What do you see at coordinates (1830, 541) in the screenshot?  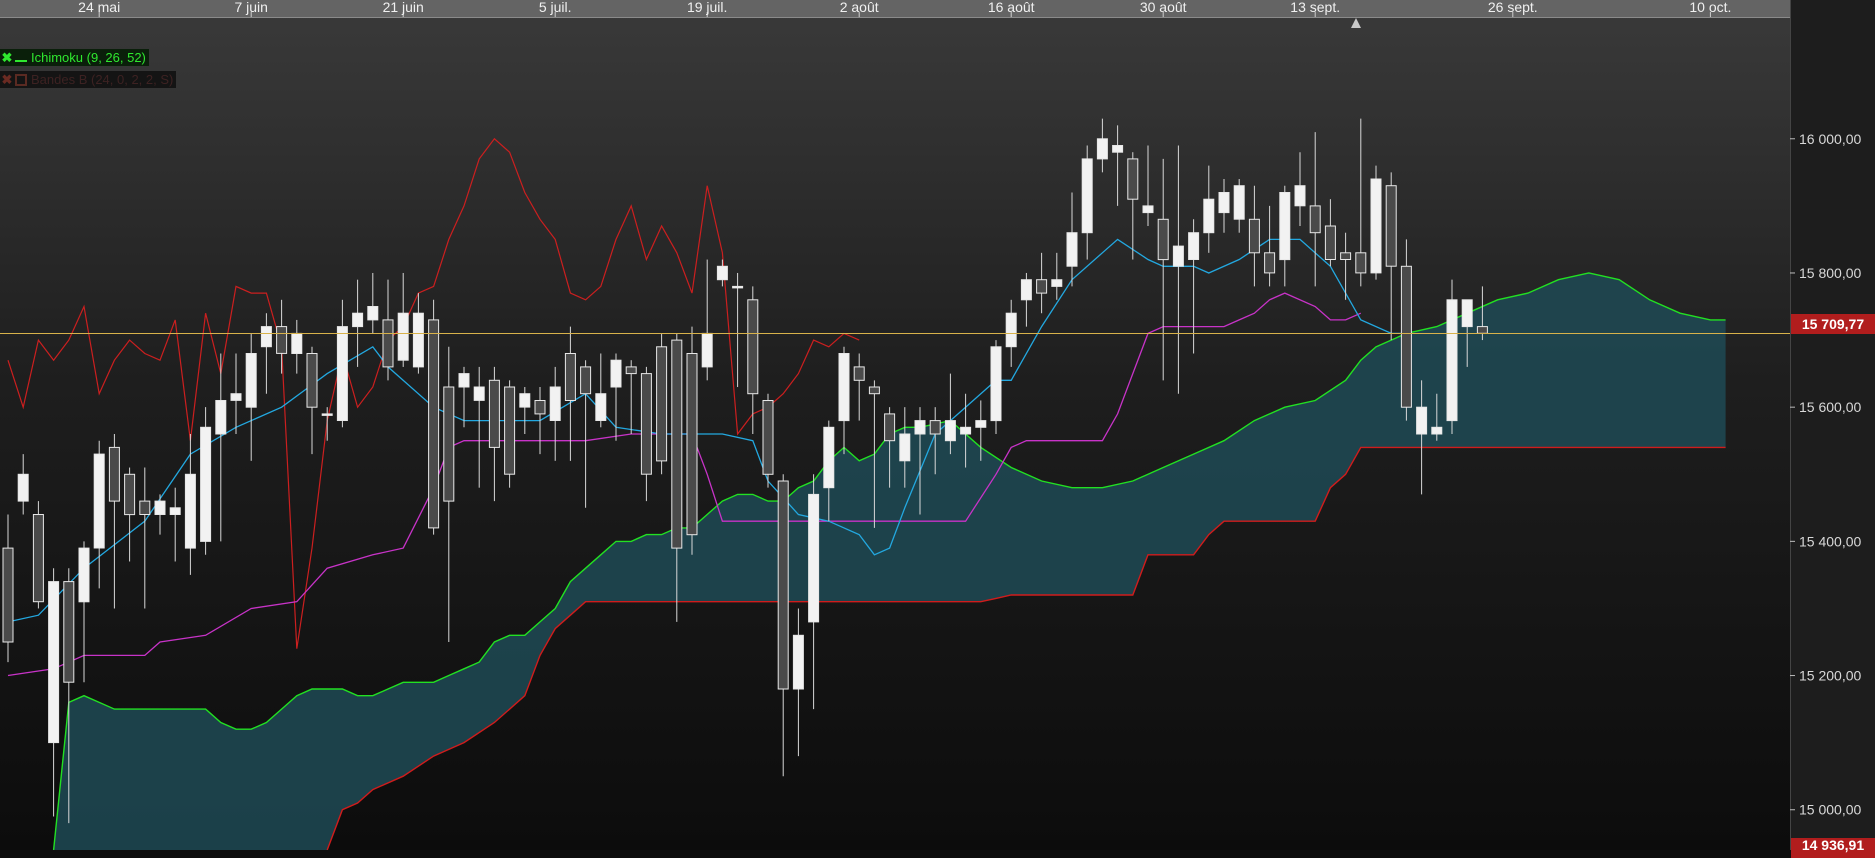 I see `y-tick-label: 15 400,00` at bounding box center [1830, 541].